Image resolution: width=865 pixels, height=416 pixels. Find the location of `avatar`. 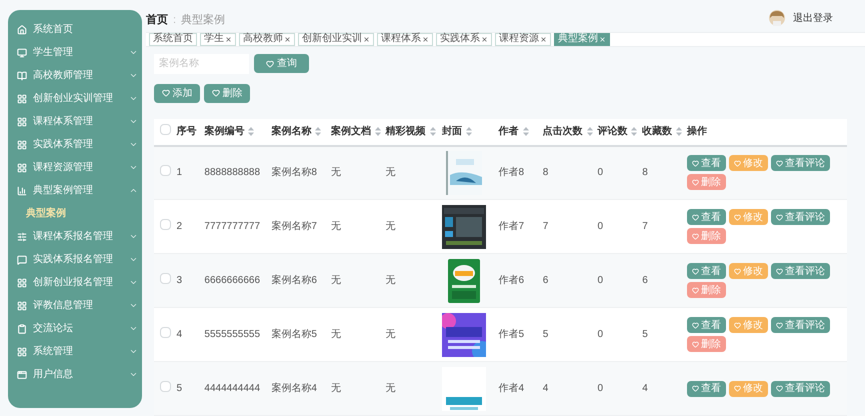

avatar is located at coordinates (777, 18).